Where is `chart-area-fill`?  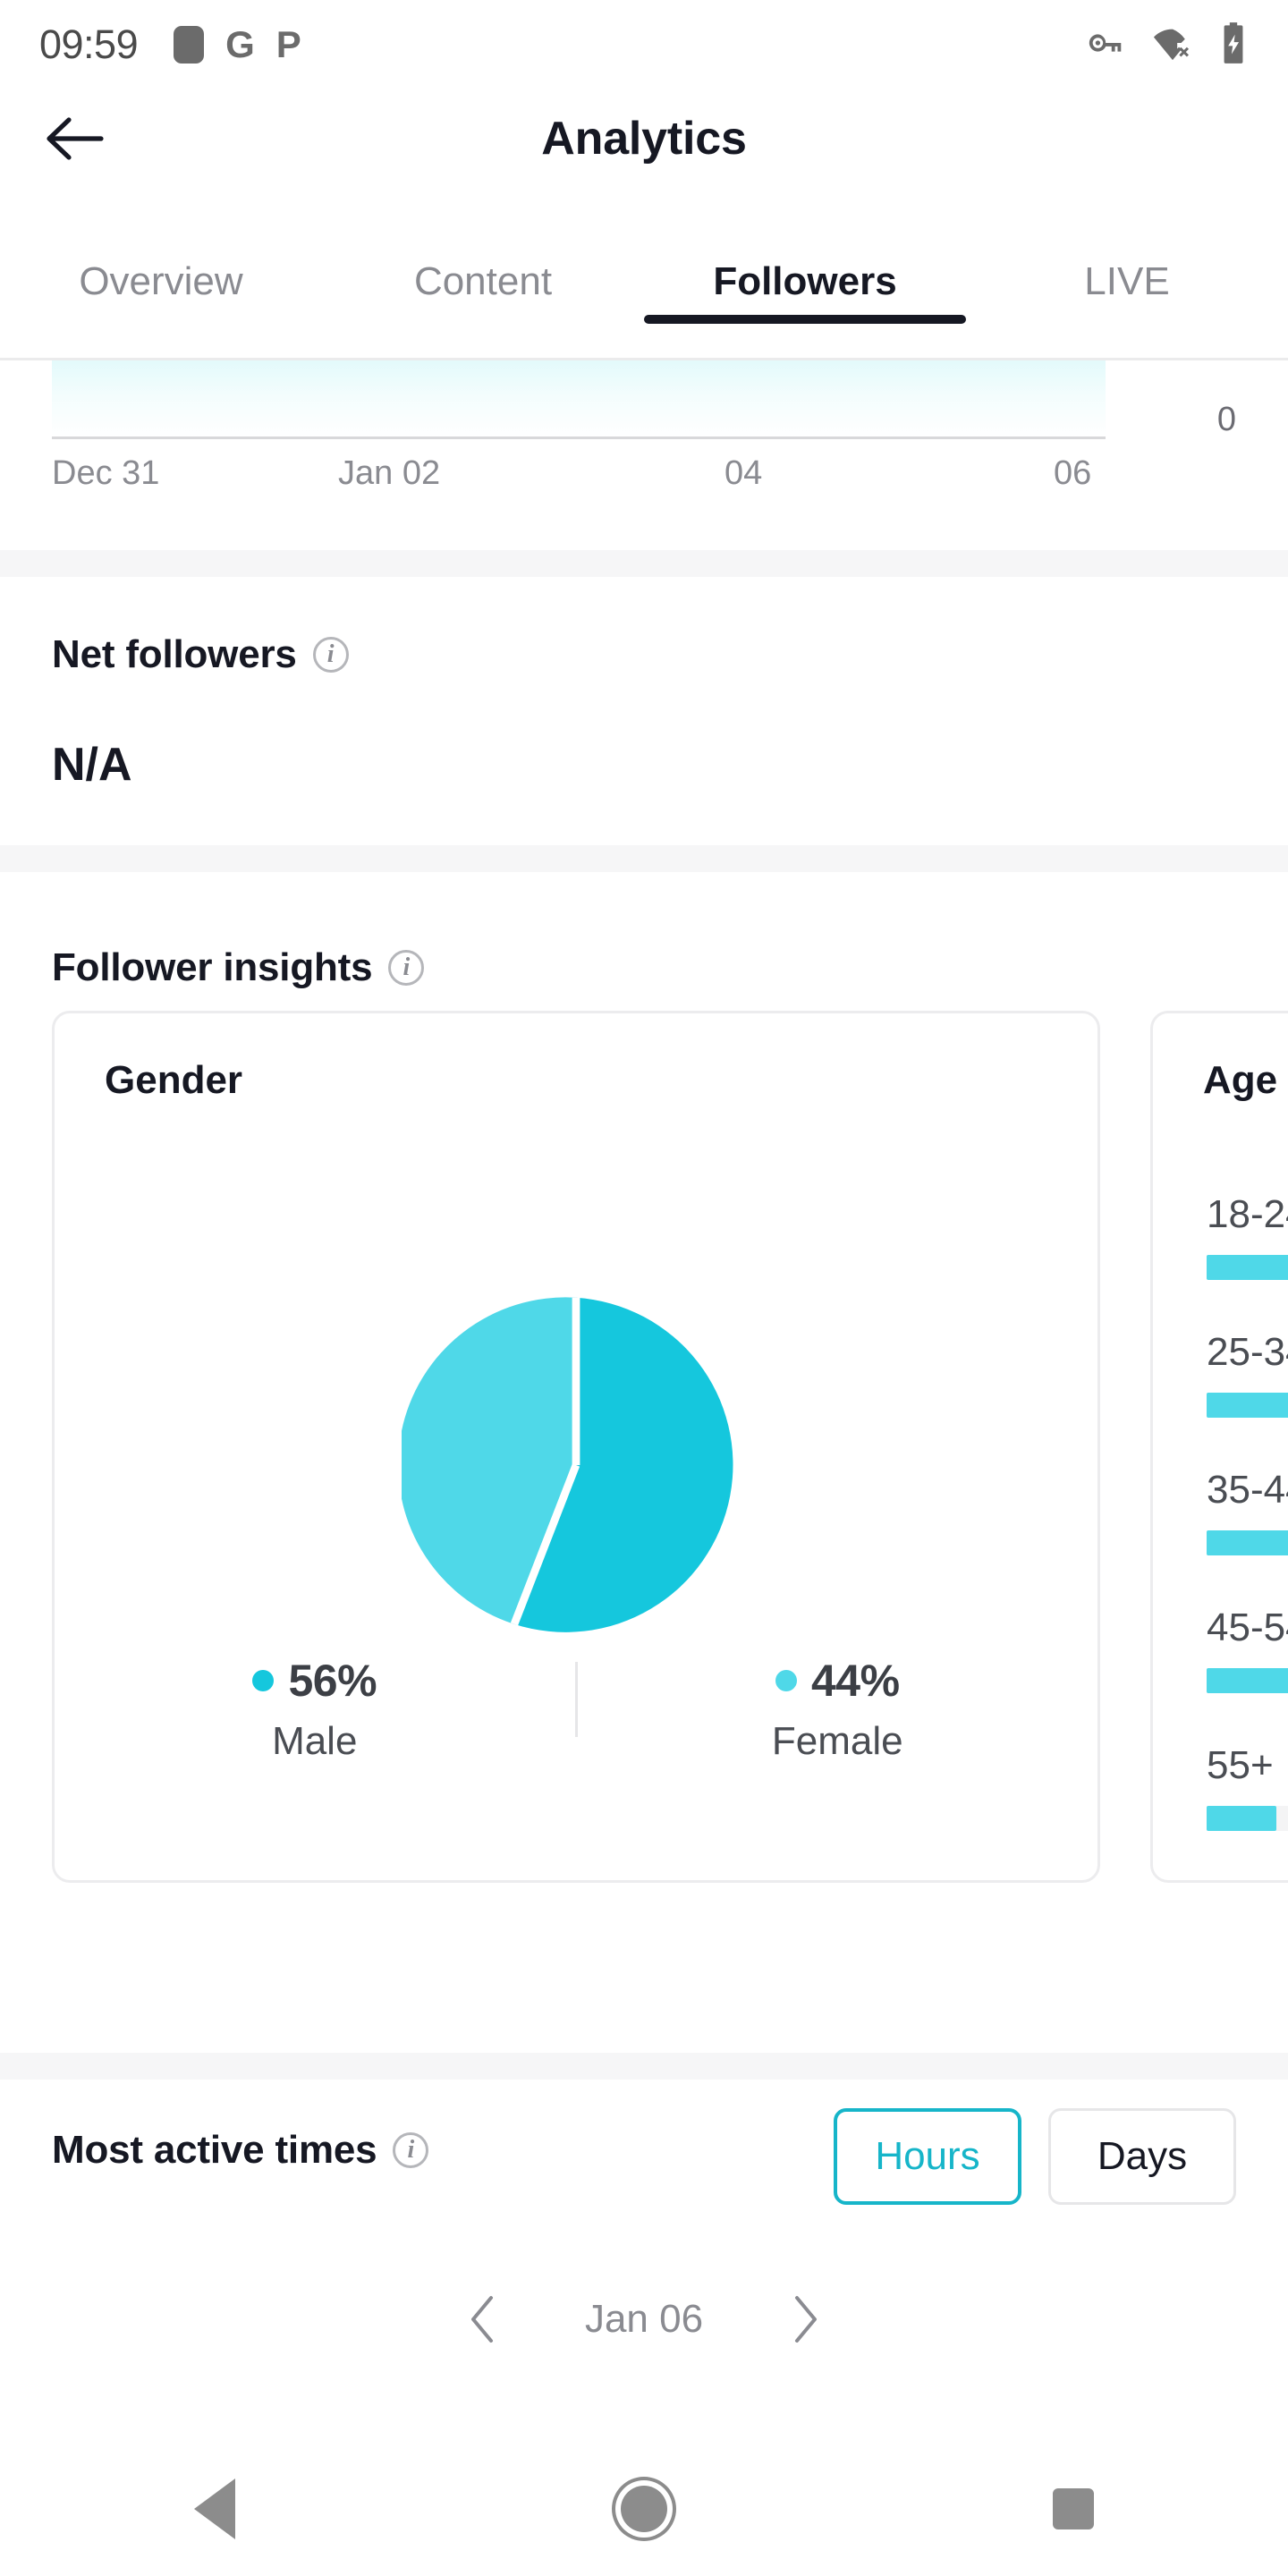
chart-area-fill is located at coordinates (579, 398).